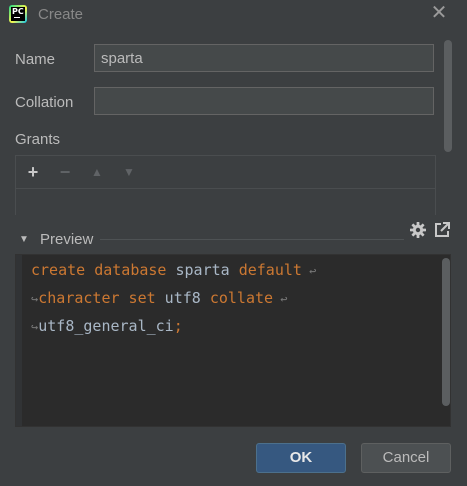 The height and width of the screenshot is (486, 467). Describe the element at coordinates (418, 230) in the screenshot. I see `gear-icon` at that location.